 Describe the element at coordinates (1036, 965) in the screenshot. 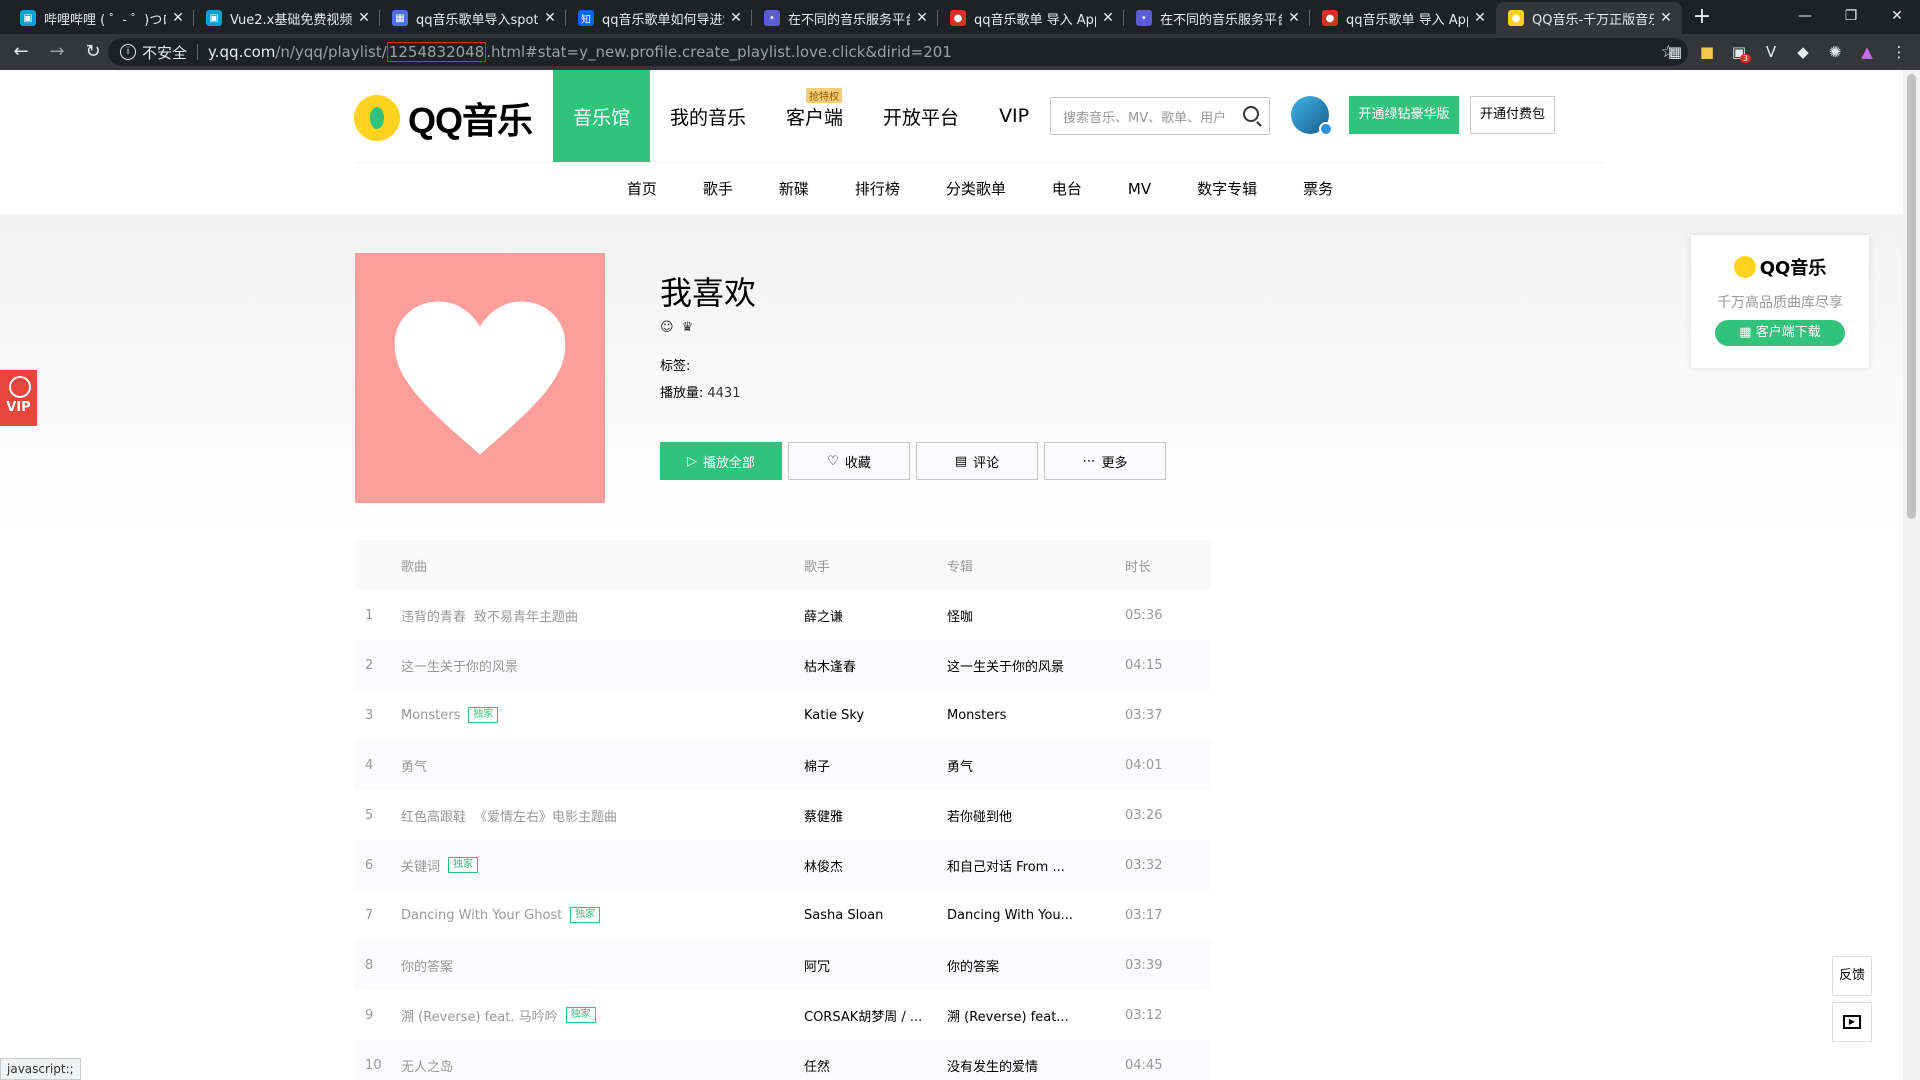

I see `album-link: 你的答案` at that location.